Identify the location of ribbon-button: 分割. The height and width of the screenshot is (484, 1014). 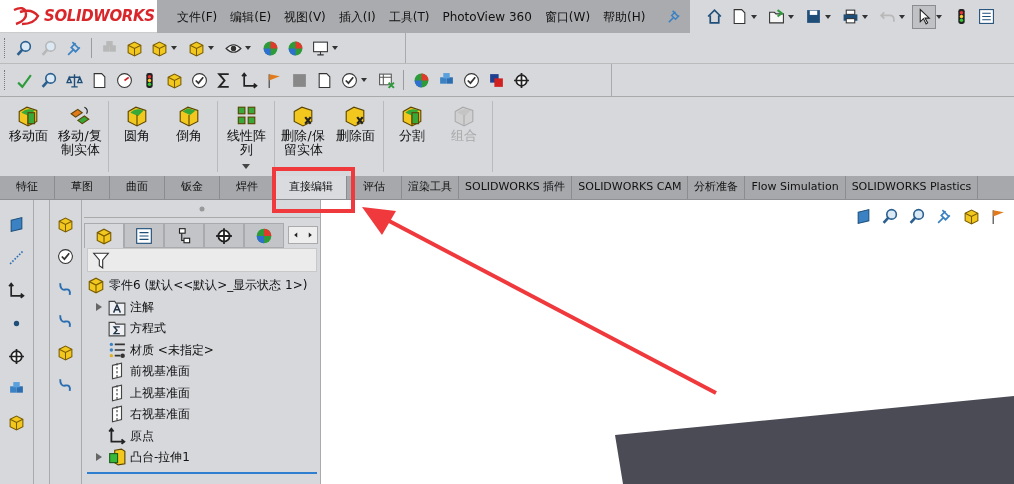
(412, 137).